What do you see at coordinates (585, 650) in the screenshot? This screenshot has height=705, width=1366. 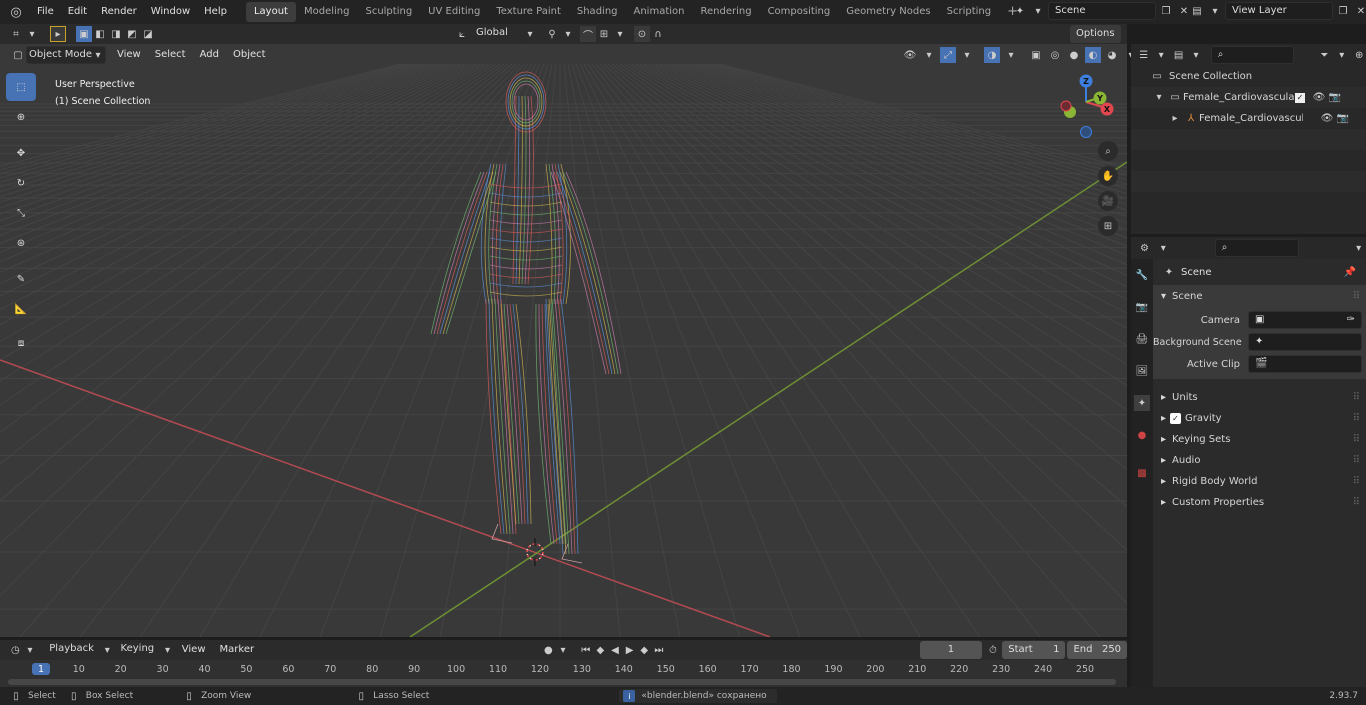 I see `jump-start-icon: ⏮` at bounding box center [585, 650].